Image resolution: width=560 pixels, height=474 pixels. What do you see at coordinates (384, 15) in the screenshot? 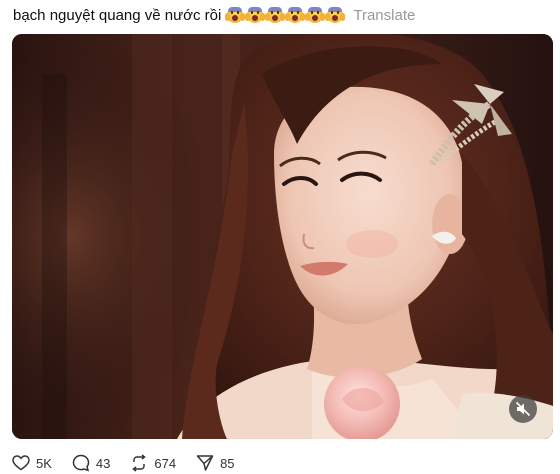
I see `translate-link: Translate` at bounding box center [384, 15].